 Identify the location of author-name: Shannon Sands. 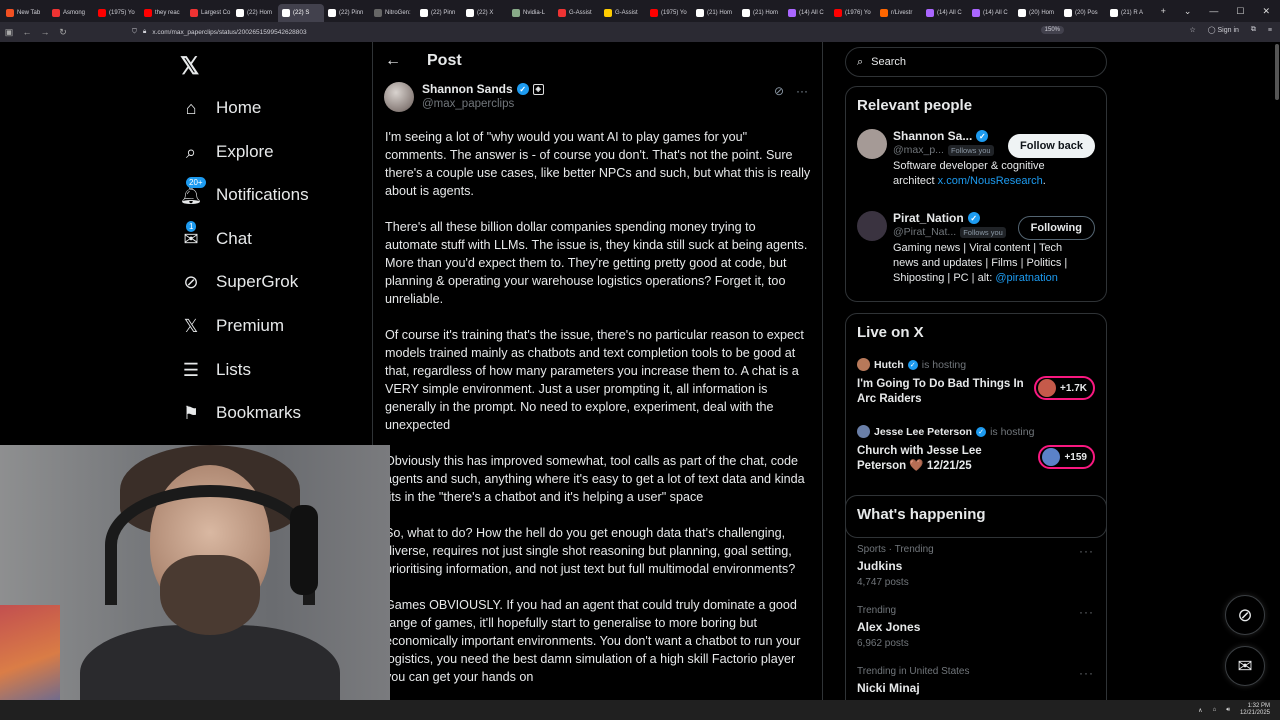
(467, 89).